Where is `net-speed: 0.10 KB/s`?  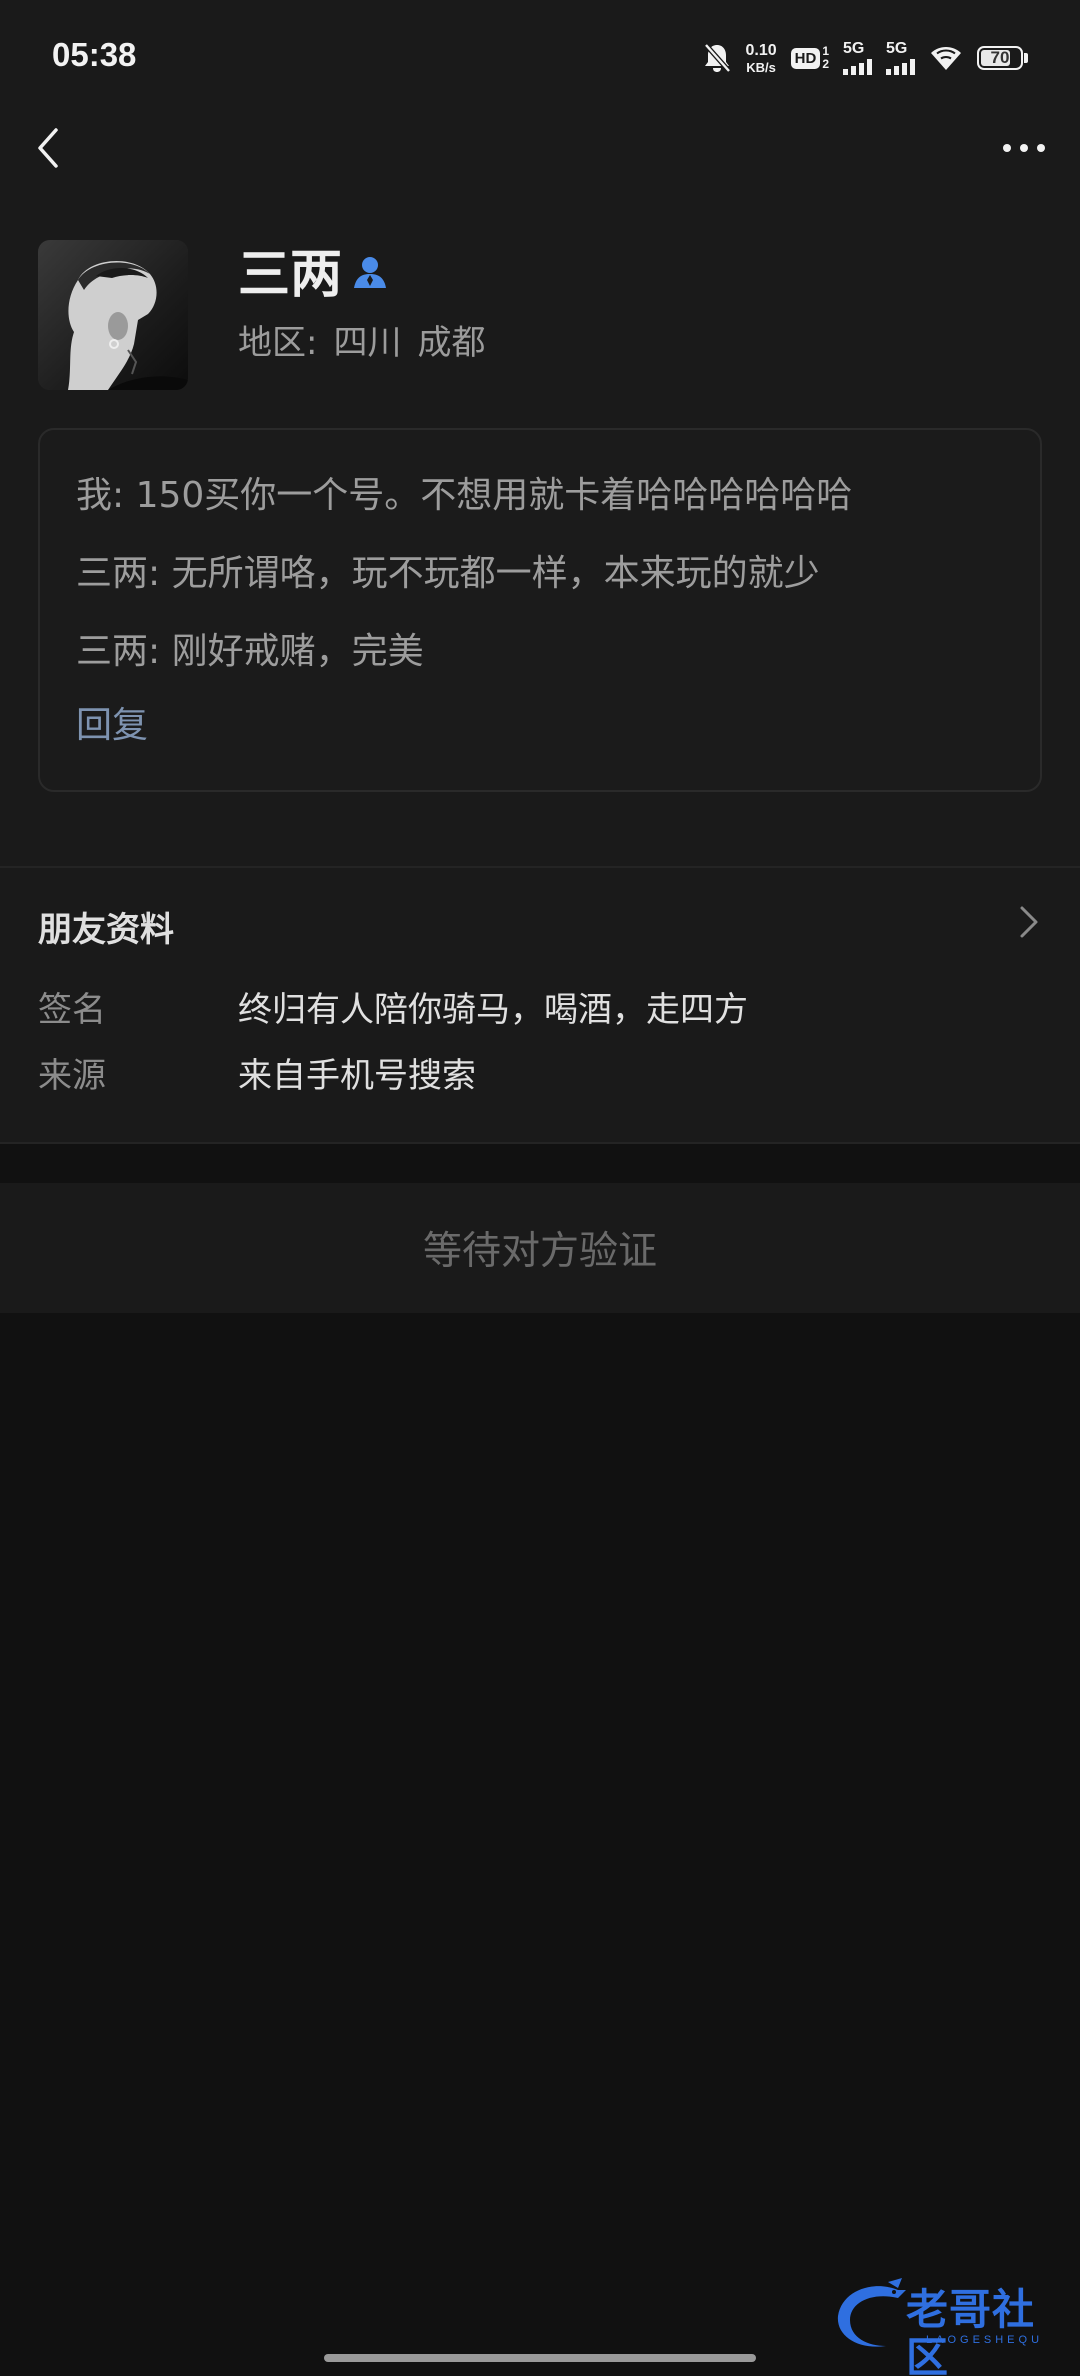
net-speed: 0.10 KB/s is located at coordinates (761, 58).